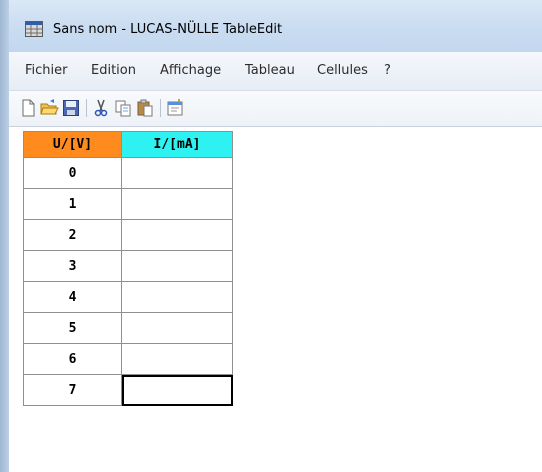  I want to click on window-title: Sans nom - LUCAS-NÜLLE TableEdit, so click(168, 29).